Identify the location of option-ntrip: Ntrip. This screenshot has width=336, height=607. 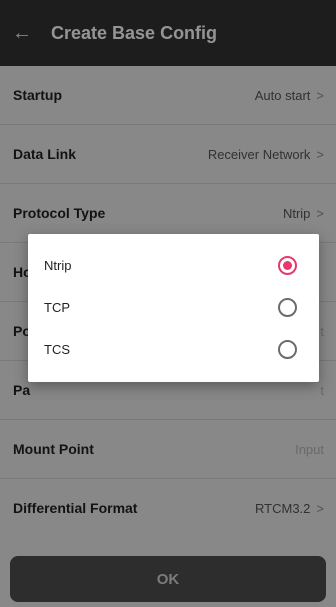
(173, 265).